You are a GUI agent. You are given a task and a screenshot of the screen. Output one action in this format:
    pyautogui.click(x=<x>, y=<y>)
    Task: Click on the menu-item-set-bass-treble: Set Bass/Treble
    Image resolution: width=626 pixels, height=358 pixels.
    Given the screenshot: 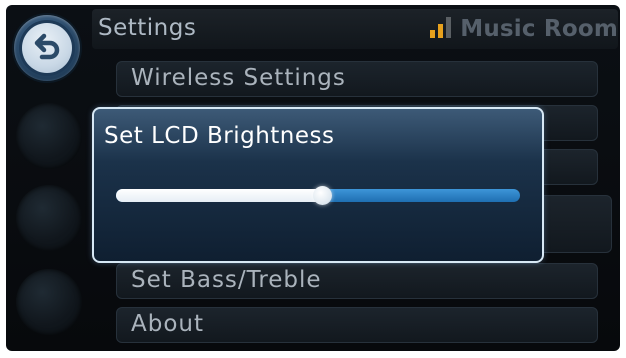 What is the action you would take?
    pyautogui.click(x=357, y=281)
    